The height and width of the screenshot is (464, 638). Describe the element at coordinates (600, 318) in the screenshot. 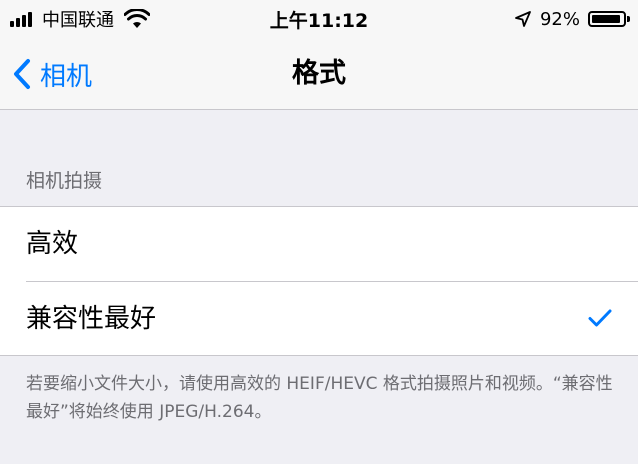

I see `checkmark-icon` at that location.